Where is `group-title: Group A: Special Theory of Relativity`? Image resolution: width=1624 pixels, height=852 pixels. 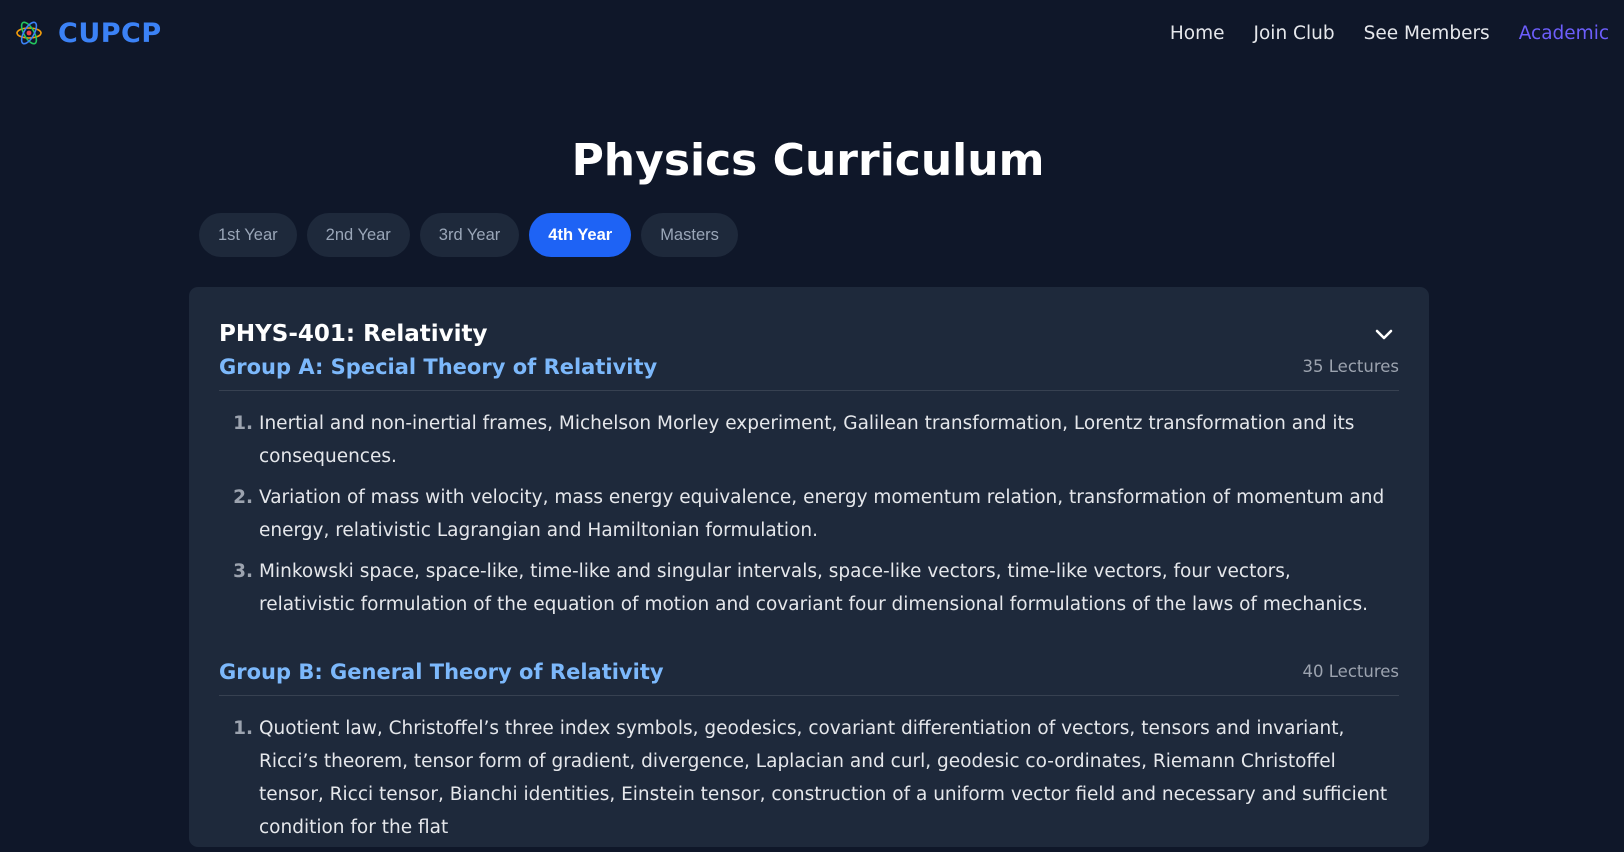
group-title: Group A: Special Theory of Relativity is located at coordinates (438, 366).